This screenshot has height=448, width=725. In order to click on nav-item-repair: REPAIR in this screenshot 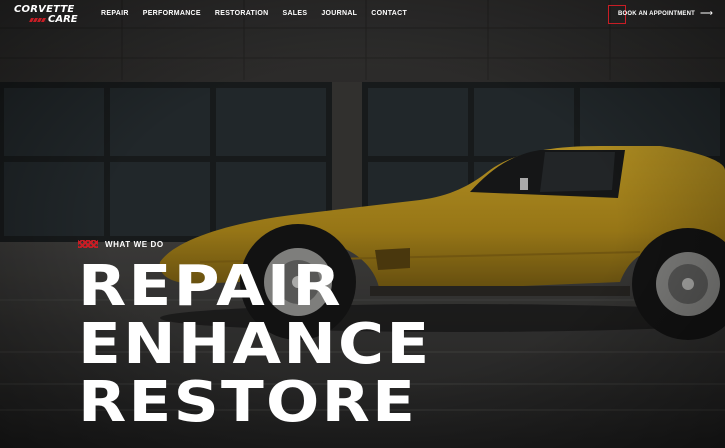, I will do `click(115, 13)`.